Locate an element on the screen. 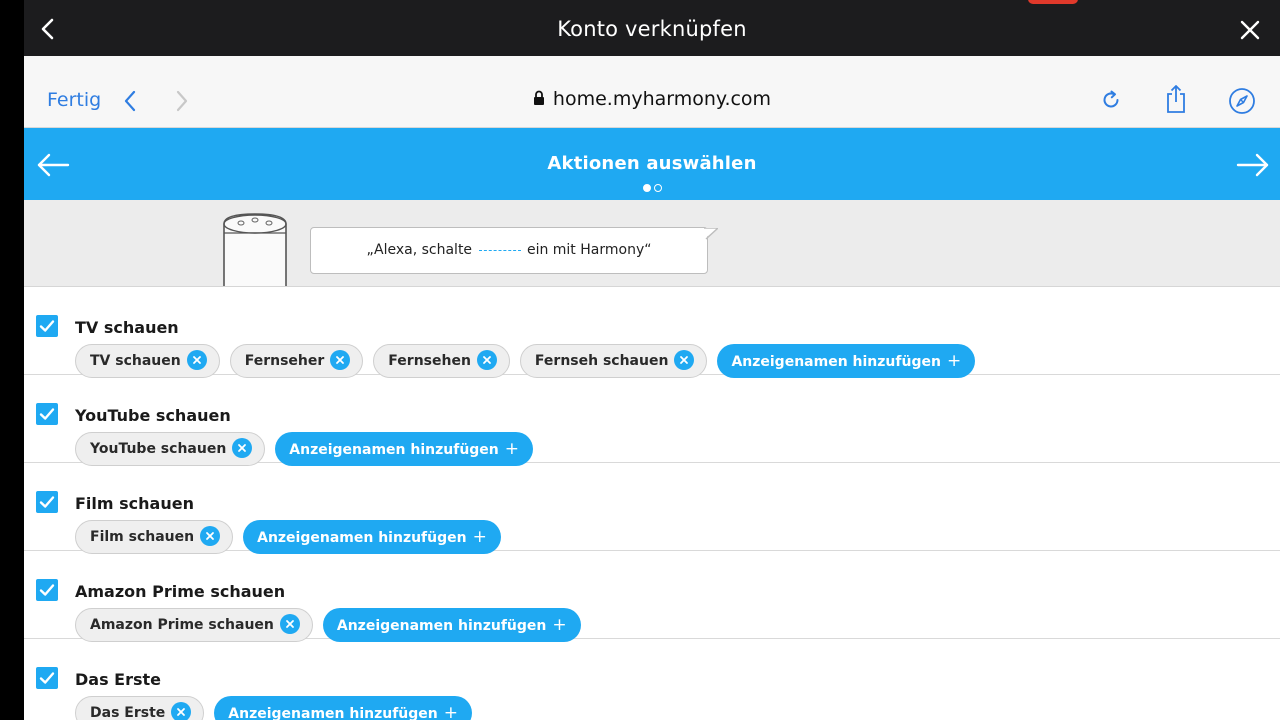 This screenshot has width=1280, height=720. display-name-text: YouTube schauen is located at coordinates (158, 449).